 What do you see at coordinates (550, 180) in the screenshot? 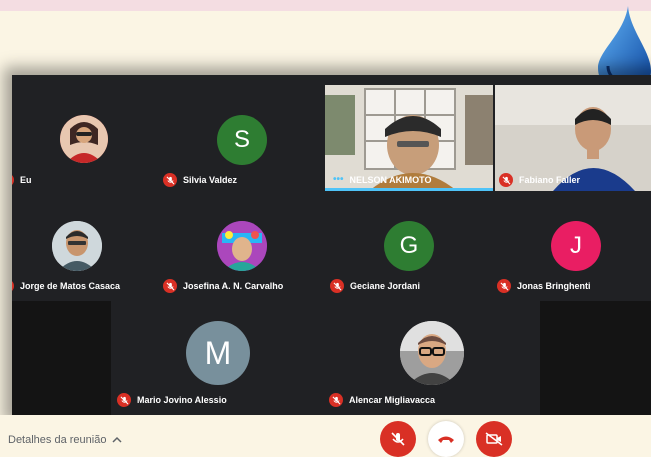
I see `participant-name: Fabiano Faller` at bounding box center [550, 180].